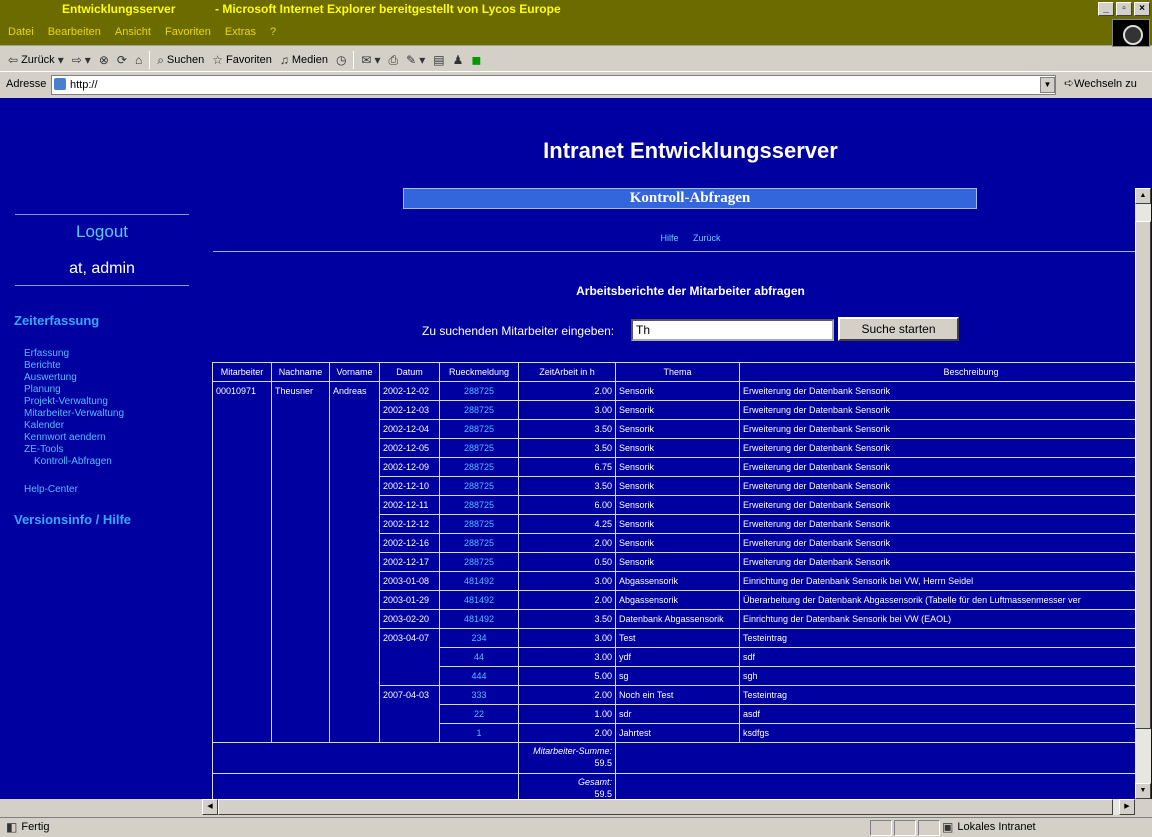  What do you see at coordinates (1100, 83) in the screenshot?
I see `go-button: ➪Wechseln zu` at bounding box center [1100, 83].